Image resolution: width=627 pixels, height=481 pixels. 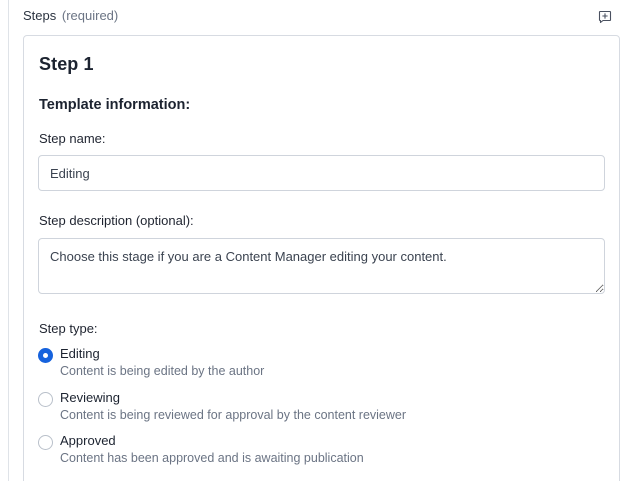 I want to click on field-label: Steps, so click(x=40, y=15).